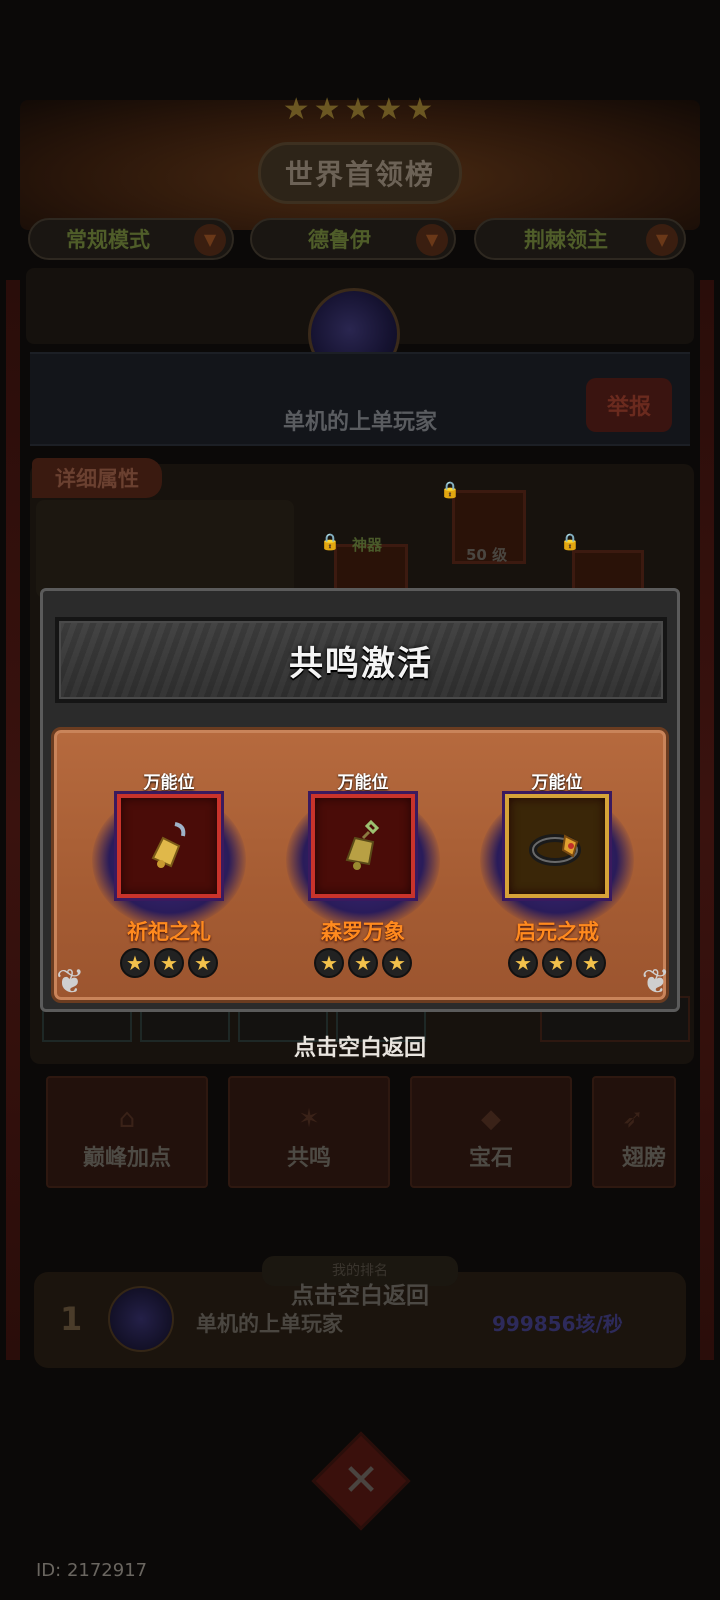  What do you see at coordinates (707, 820) in the screenshot?
I see `right-frame-border` at bounding box center [707, 820].